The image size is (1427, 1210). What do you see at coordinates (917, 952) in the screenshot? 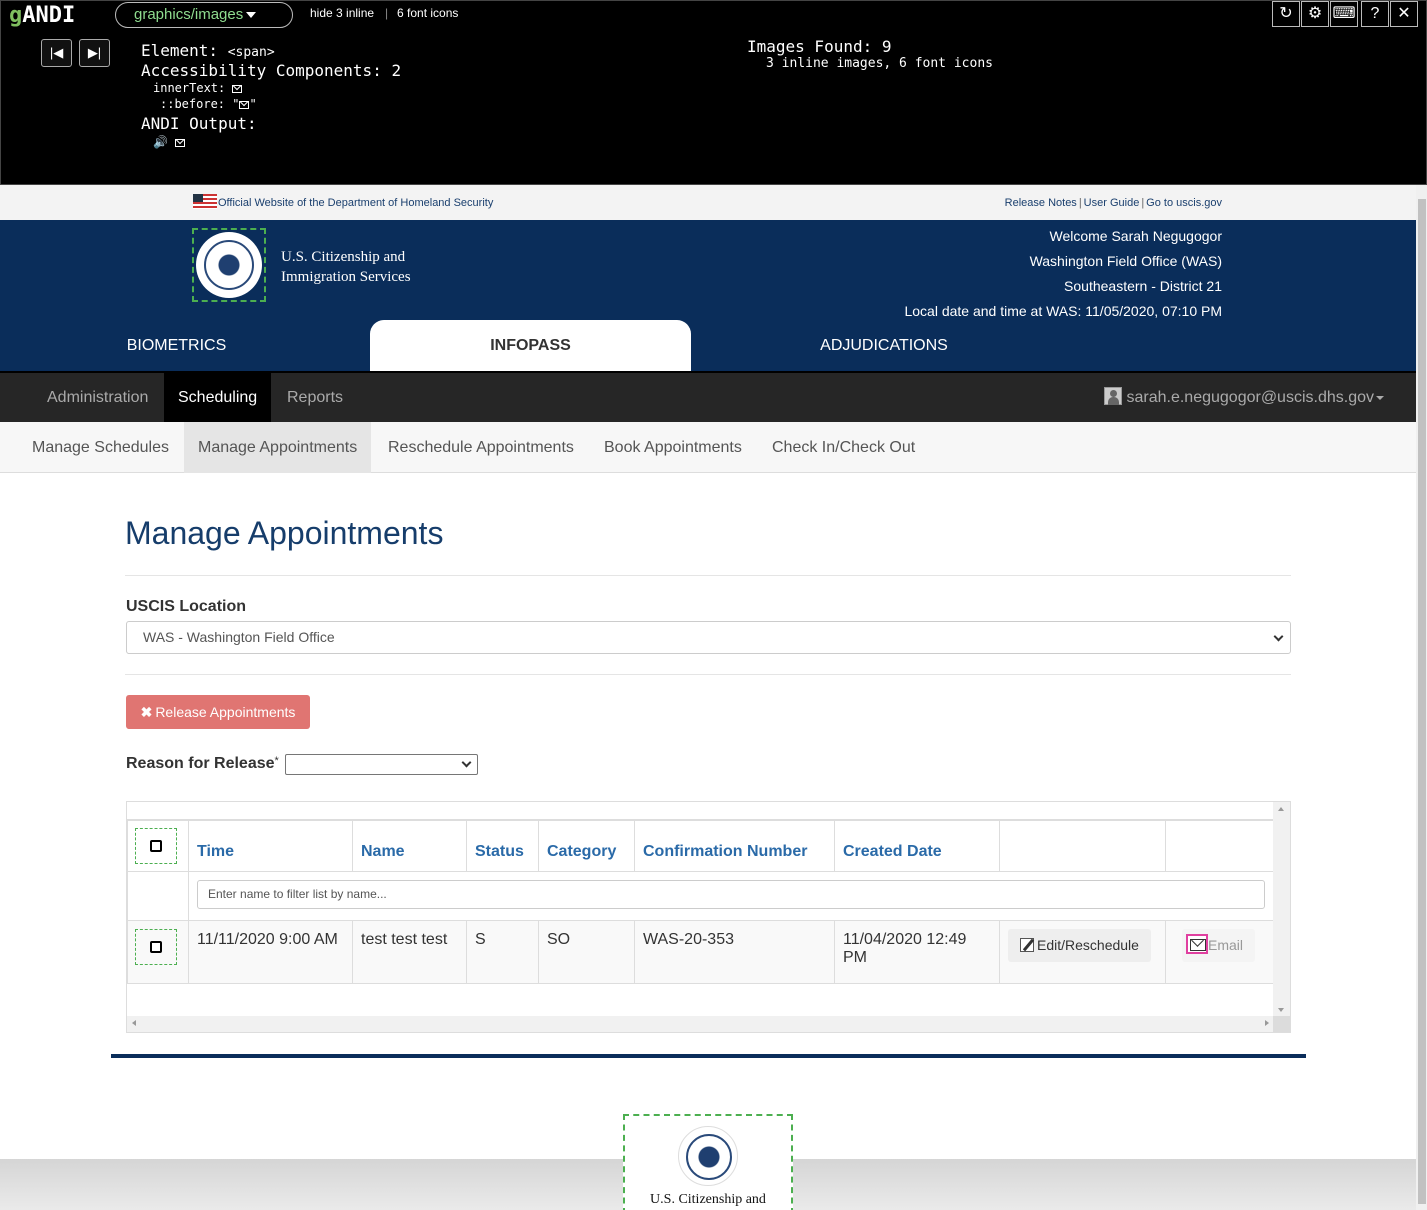
I see `cell-created: 11/04/2020 12:49 PM` at bounding box center [917, 952].